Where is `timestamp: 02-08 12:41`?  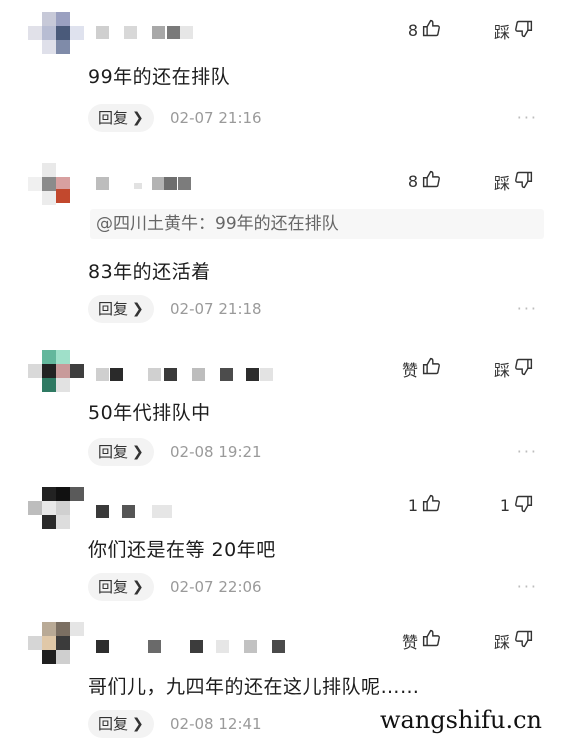 timestamp: 02-08 12:41 is located at coordinates (216, 724).